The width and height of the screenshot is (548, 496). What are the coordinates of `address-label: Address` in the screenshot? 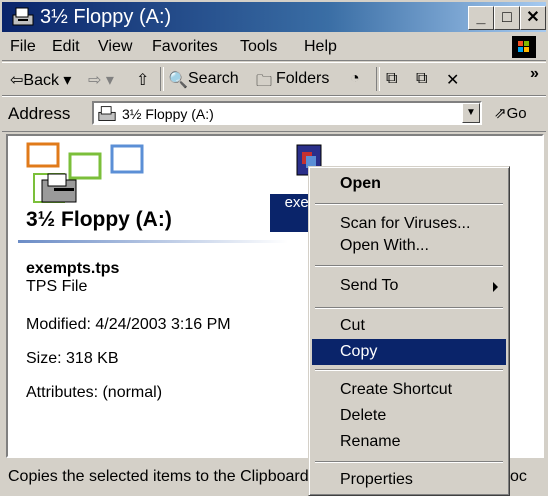 It's located at (39, 113).